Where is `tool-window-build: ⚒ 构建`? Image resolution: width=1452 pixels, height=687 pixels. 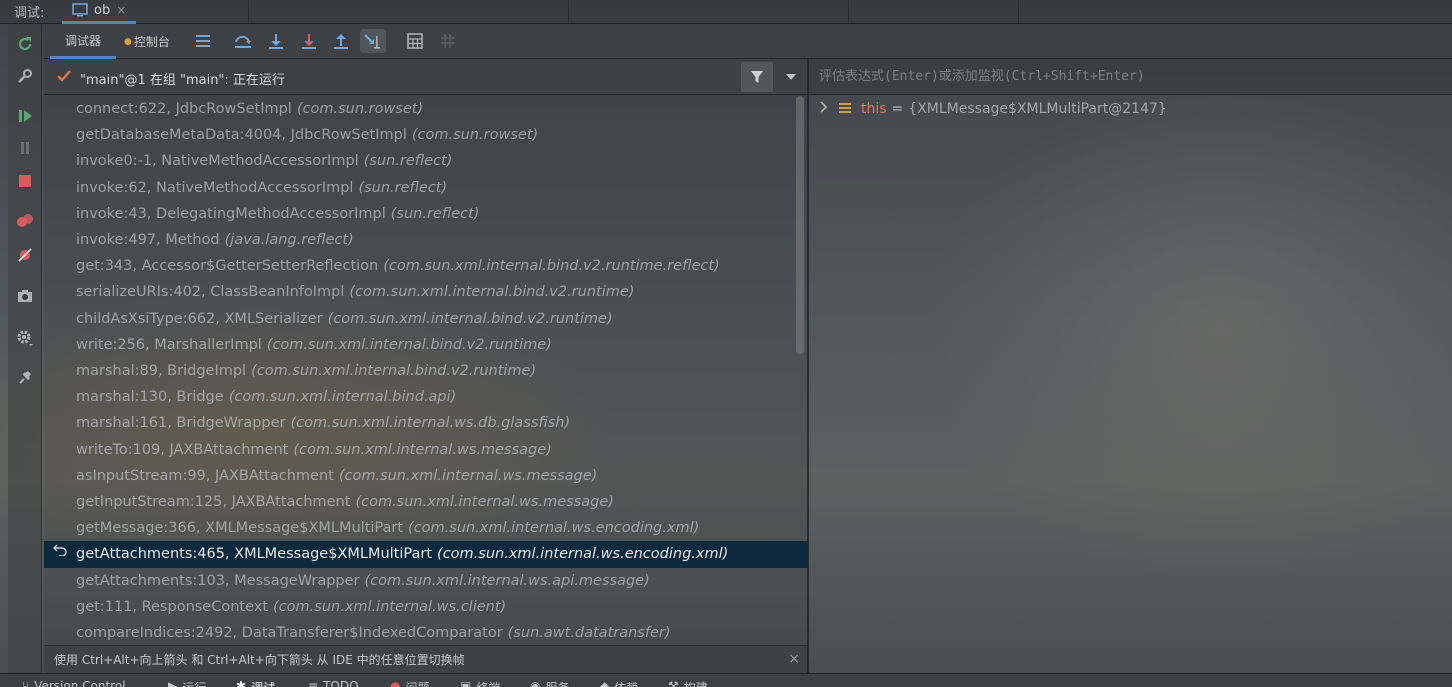 tool-window-build: ⚒ 构建 is located at coordinates (688, 683).